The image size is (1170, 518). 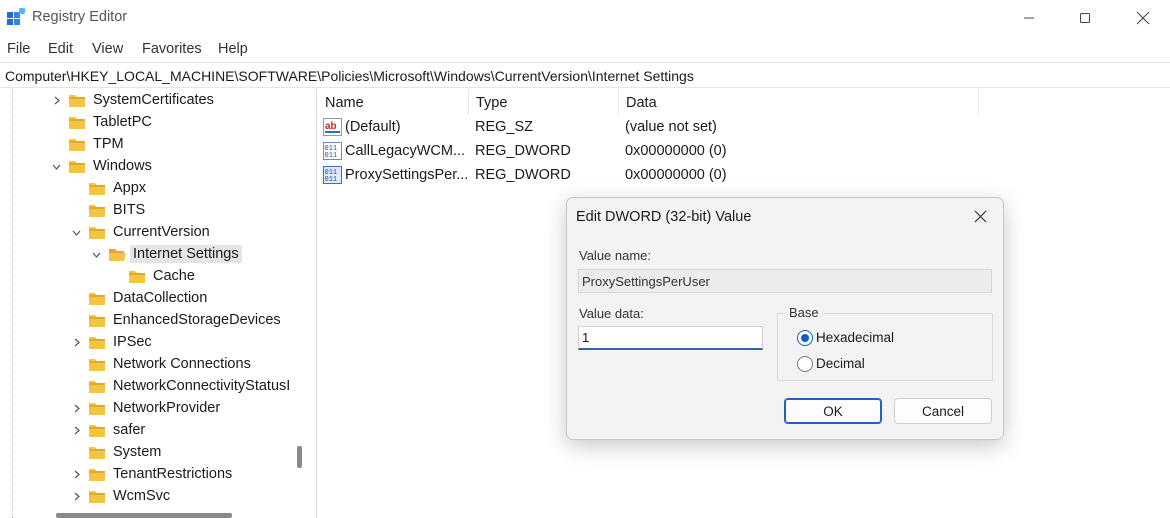 I want to click on tree-item: Windows, so click(x=102, y=166).